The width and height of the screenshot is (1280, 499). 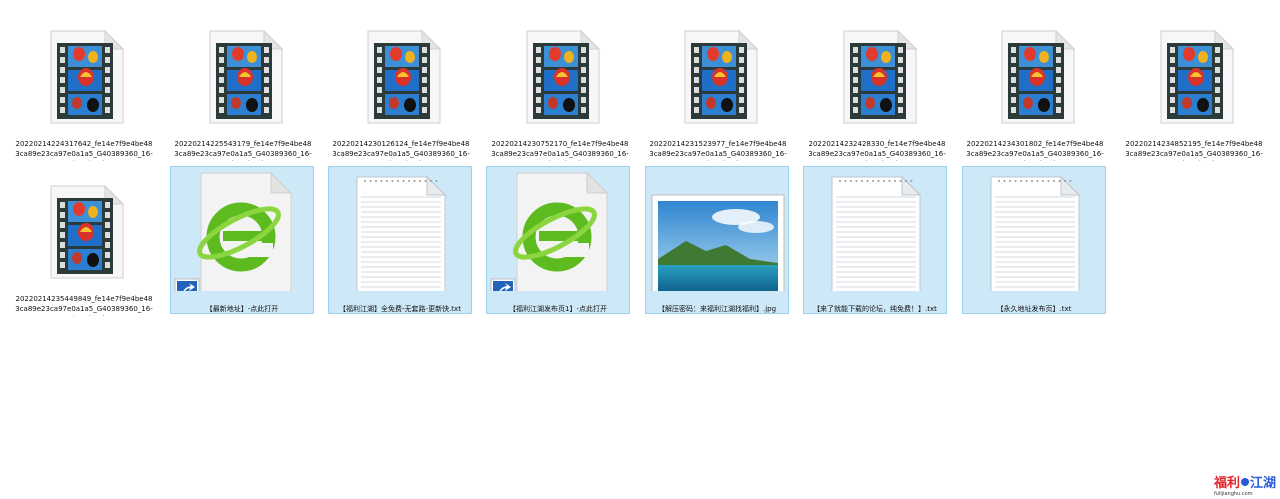 What do you see at coordinates (558, 240) in the screenshot?
I see `file-item: 【福利江湖发布页1】-点此打开` at bounding box center [558, 240].